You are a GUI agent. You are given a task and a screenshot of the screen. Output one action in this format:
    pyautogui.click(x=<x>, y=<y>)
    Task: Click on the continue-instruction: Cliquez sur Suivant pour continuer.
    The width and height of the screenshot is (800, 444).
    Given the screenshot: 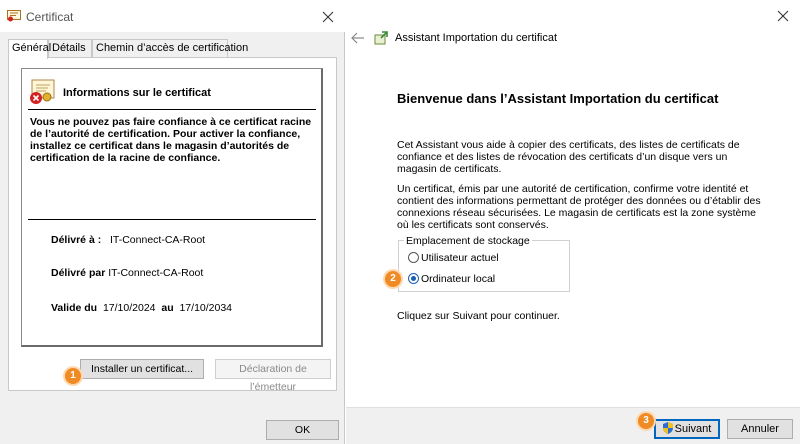 What is the action you would take?
    pyautogui.click(x=478, y=316)
    